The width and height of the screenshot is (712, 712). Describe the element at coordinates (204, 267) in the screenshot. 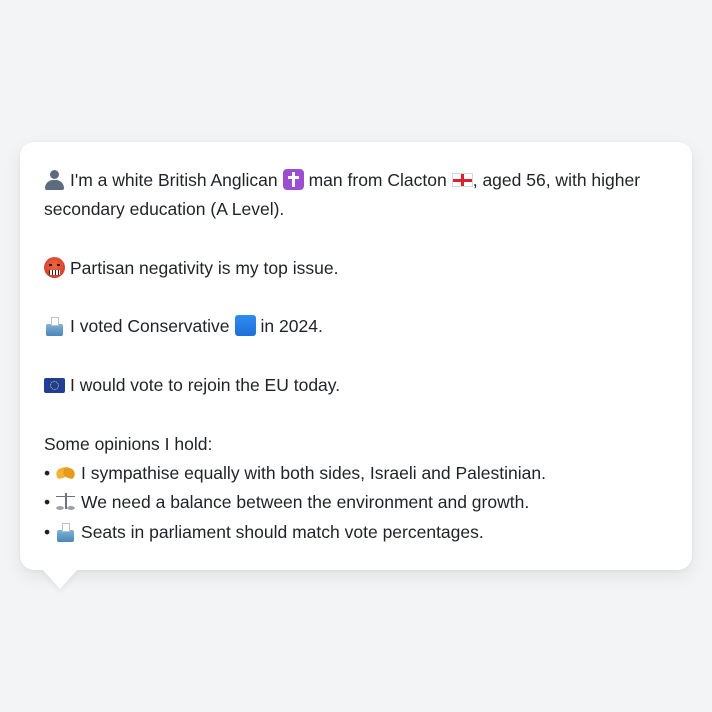

I see `top-issue-text: Partisan negativity is my top issue.` at that location.